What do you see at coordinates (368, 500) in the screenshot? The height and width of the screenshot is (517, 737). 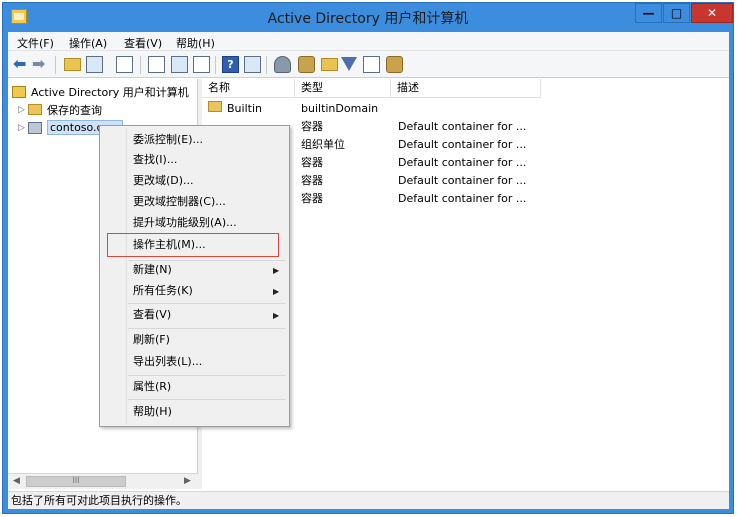 I see `status-bar: 包括了所有可对此项目执行的操作。` at bounding box center [368, 500].